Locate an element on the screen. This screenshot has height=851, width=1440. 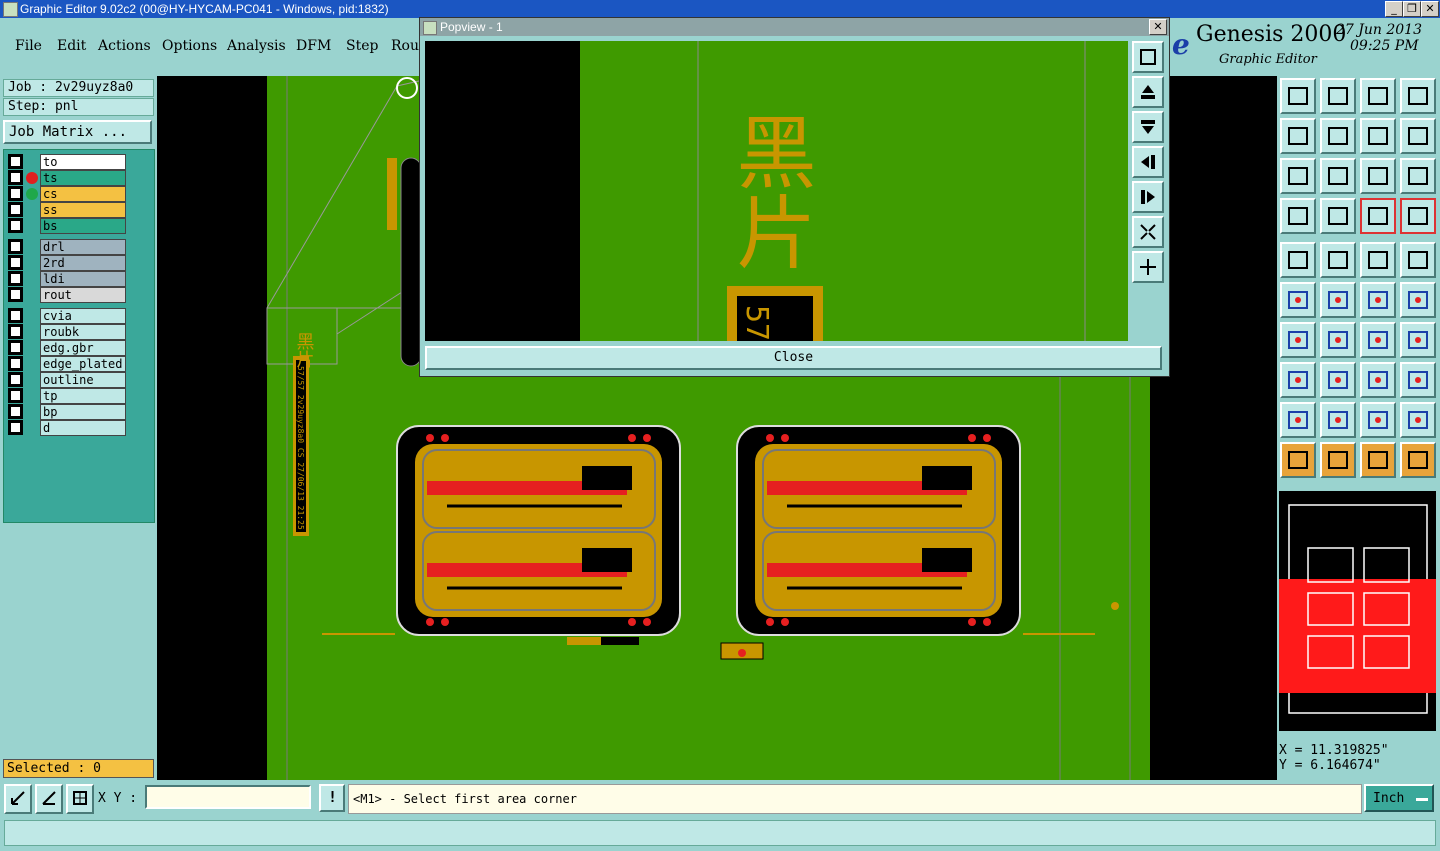
units-select: Inch is located at coordinates (1399, 798).